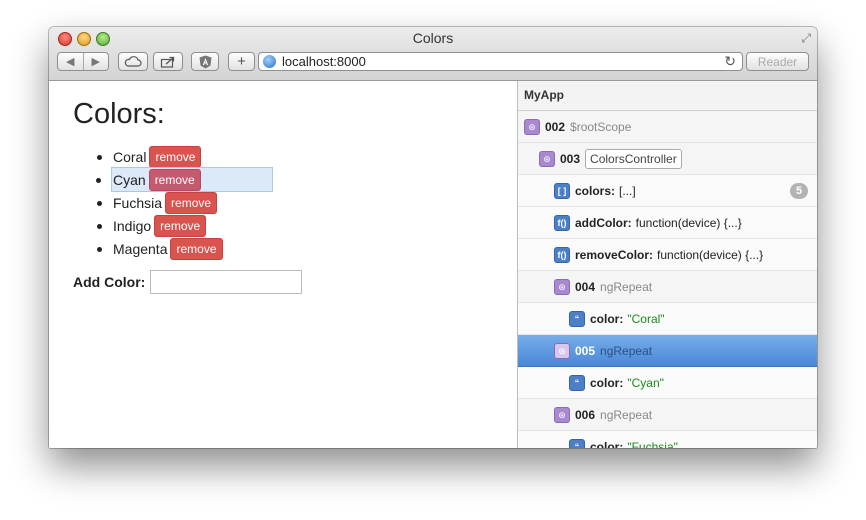  What do you see at coordinates (652, 444) in the screenshot?
I see `property-value: "Fuchsia"` at bounding box center [652, 444].